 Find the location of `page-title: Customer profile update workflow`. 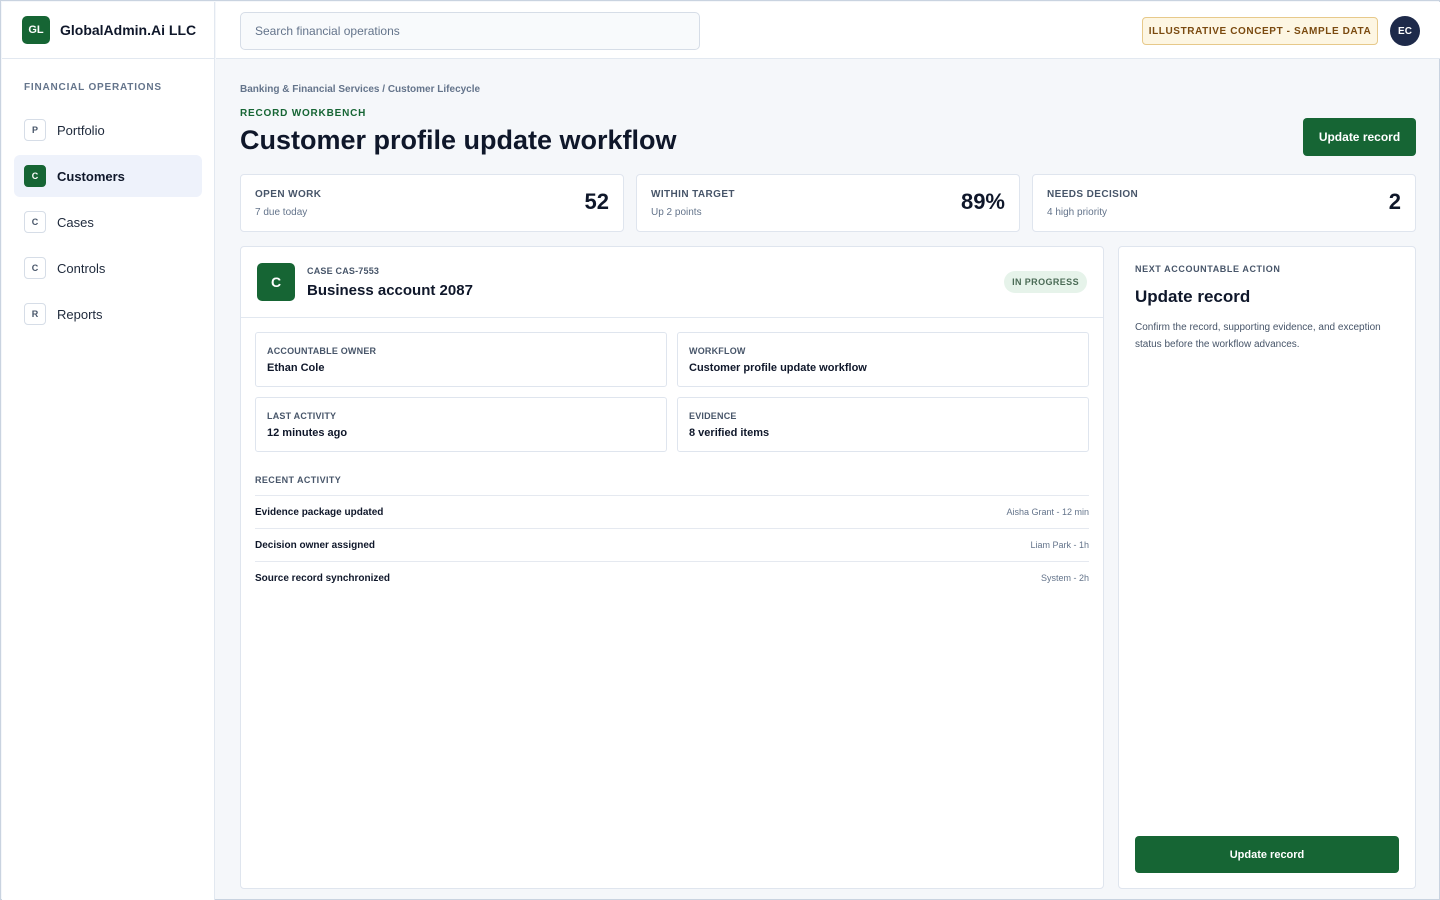

page-title: Customer profile update workflow is located at coordinates (458, 140).